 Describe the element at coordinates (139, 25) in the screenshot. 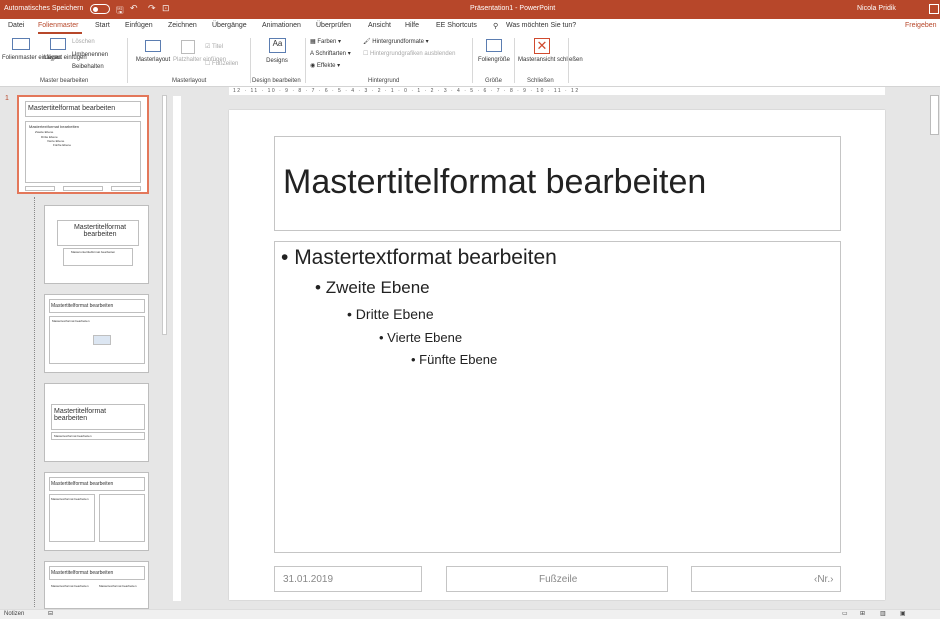

I see `tab-einfuegen: Einfügen` at that location.